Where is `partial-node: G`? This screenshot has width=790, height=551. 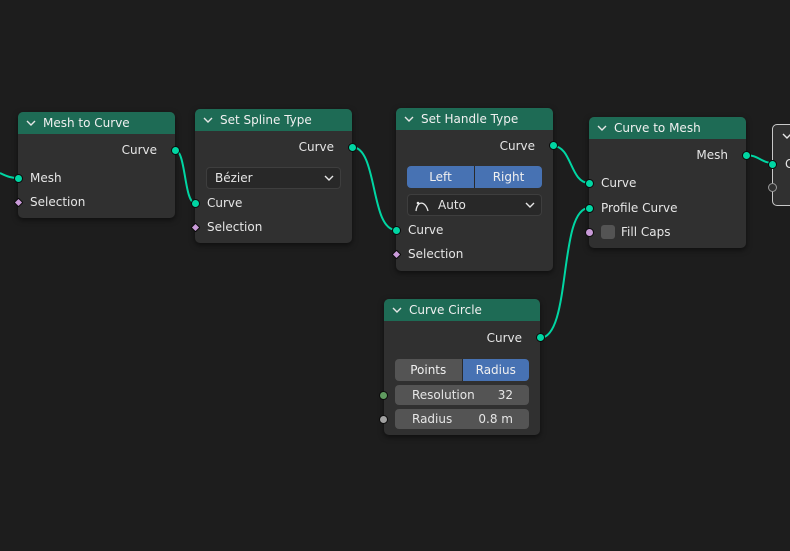 partial-node: G is located at coordinates (779, 165).